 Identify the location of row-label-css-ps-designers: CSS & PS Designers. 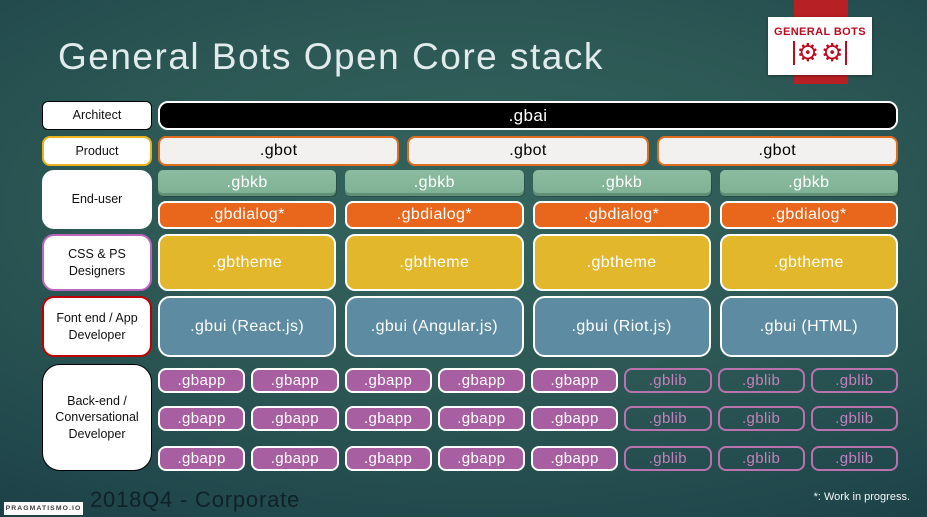
(97, 262).